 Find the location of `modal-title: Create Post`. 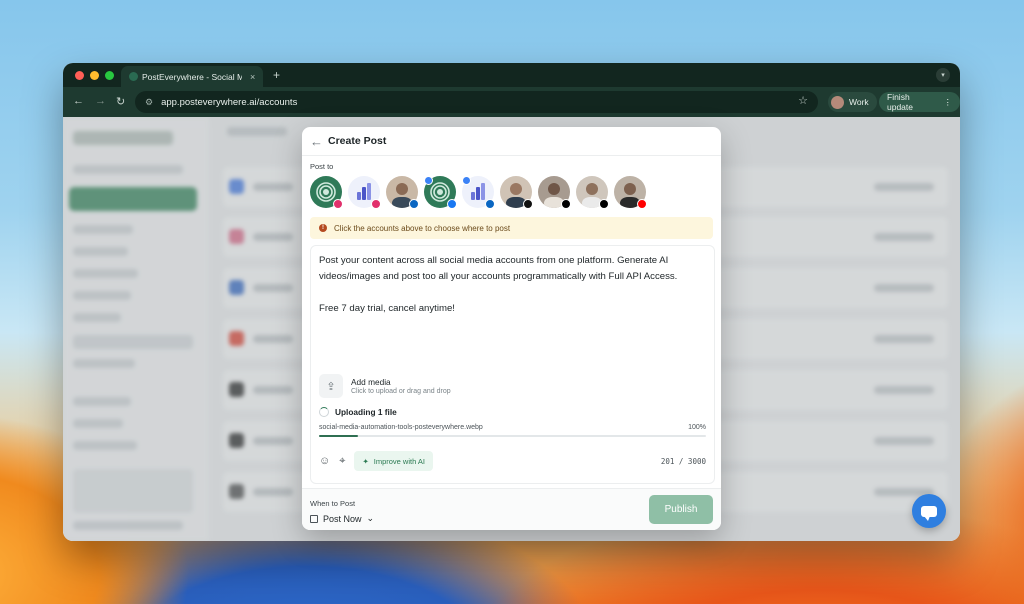

modal-title: Create Post is located at coordinates (357, 141).